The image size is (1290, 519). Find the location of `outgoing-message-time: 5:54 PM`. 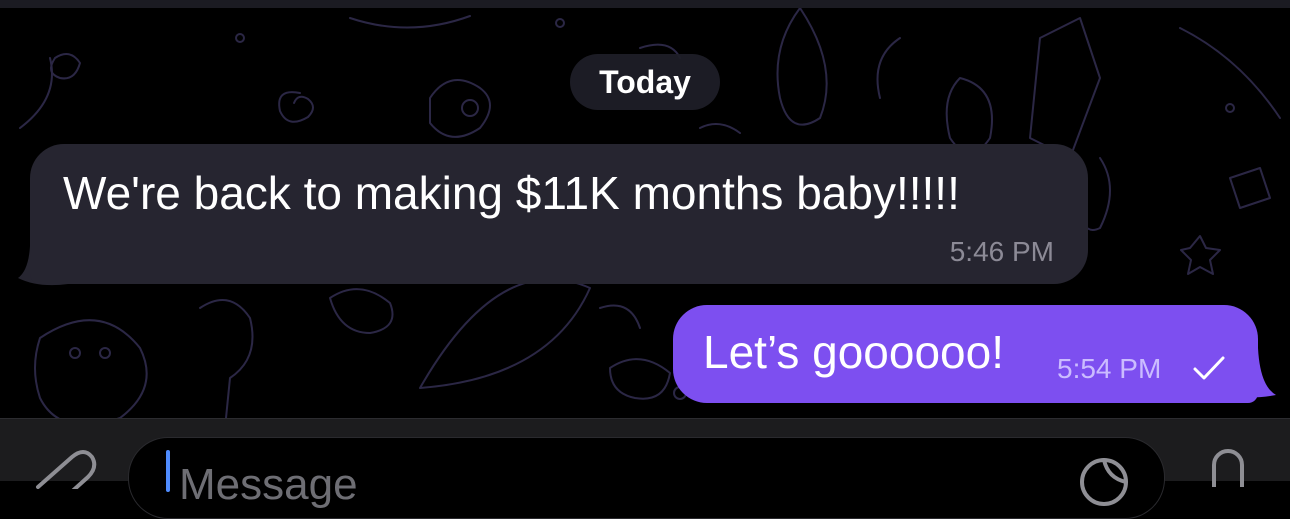

outgoing-message-time: 5:54 PM is located at coordinates (1109, 368).